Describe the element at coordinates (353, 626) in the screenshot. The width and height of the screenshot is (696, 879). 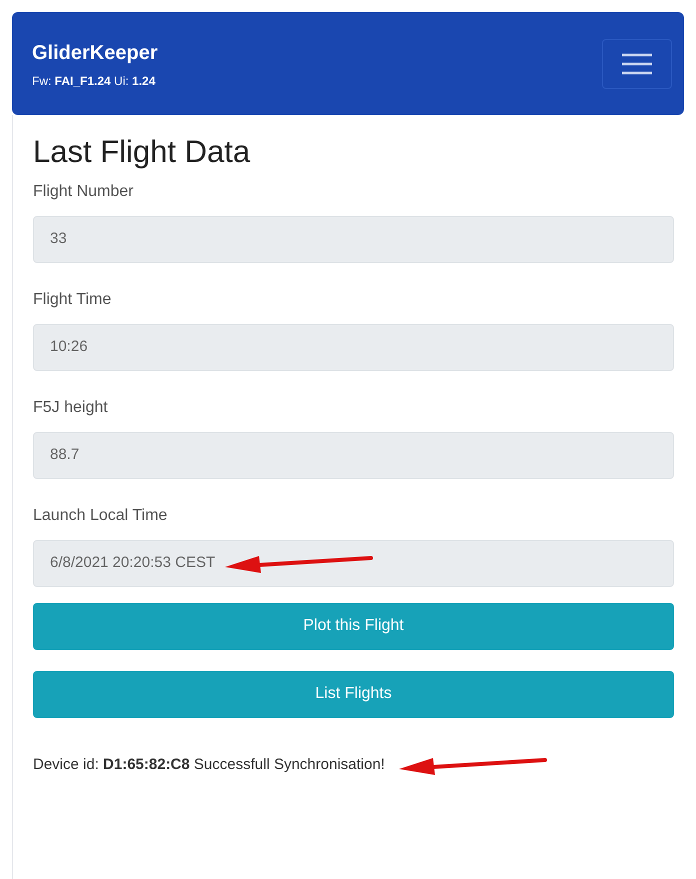
I see `action-button: Plot this Flight` at that location.